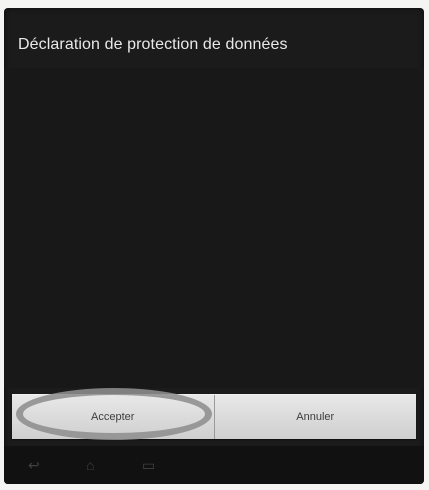 The image size is (429, 490). Describe the element at coordinates (34, 465) in the screenshot. I see `back-icon: ↩` at that location.